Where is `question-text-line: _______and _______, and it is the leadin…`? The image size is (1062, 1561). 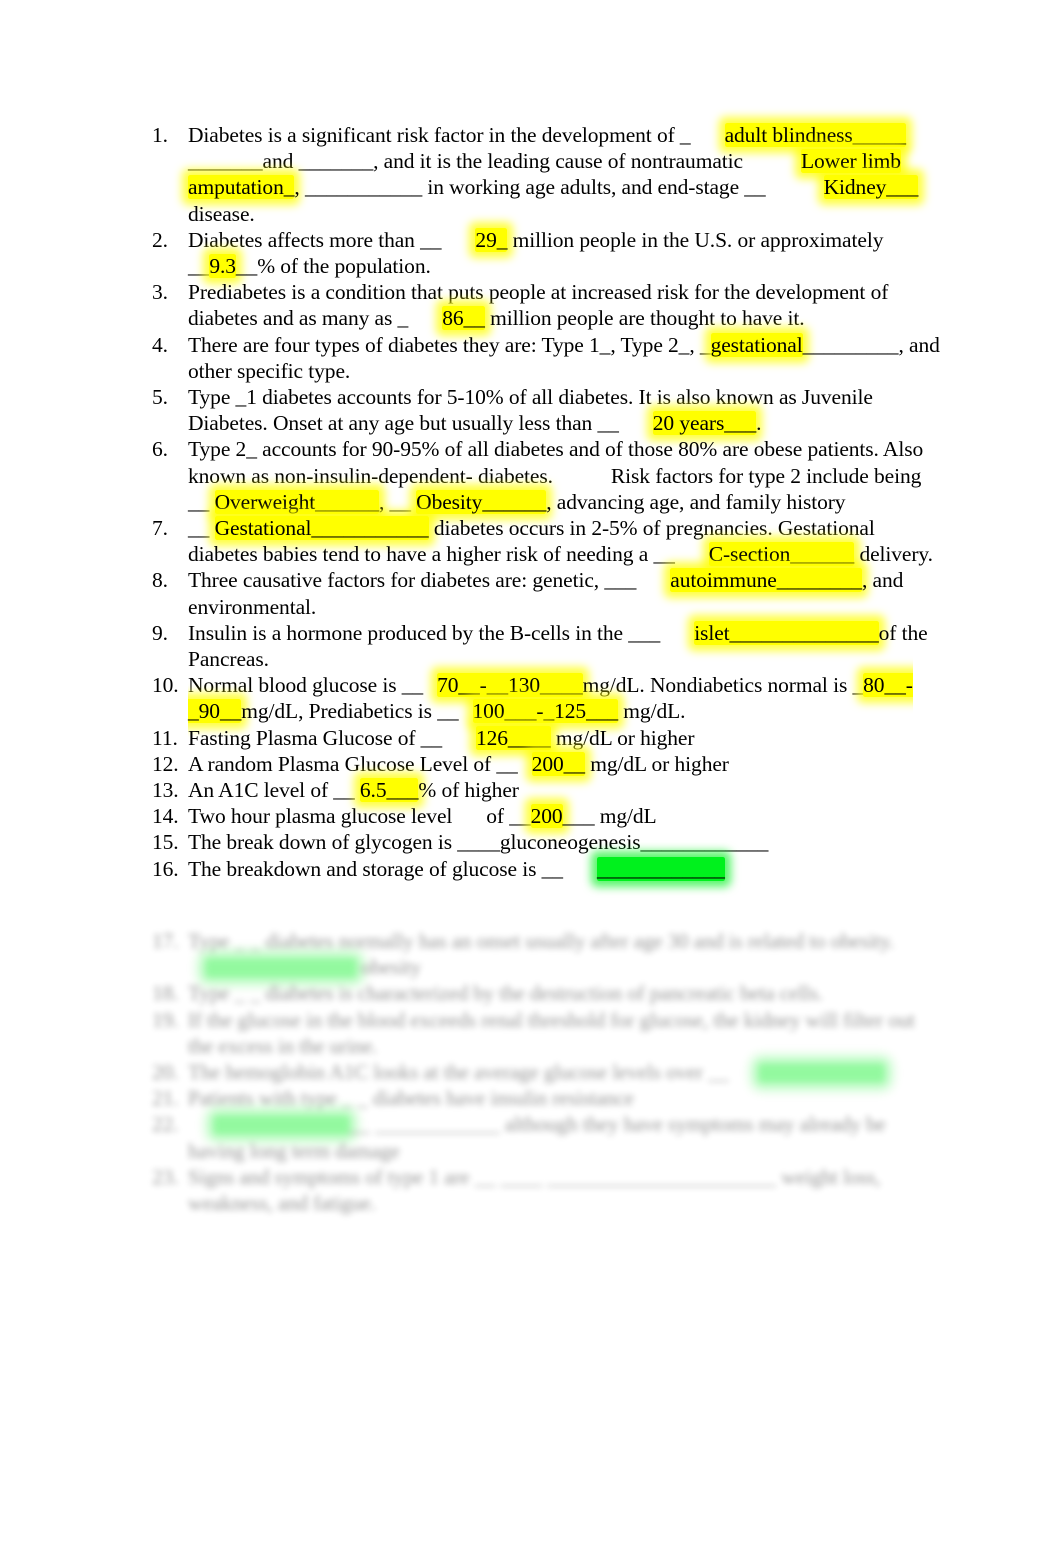 question-text-line: _______and _______, and it is the leadin… is located at coordinates (465, 161).